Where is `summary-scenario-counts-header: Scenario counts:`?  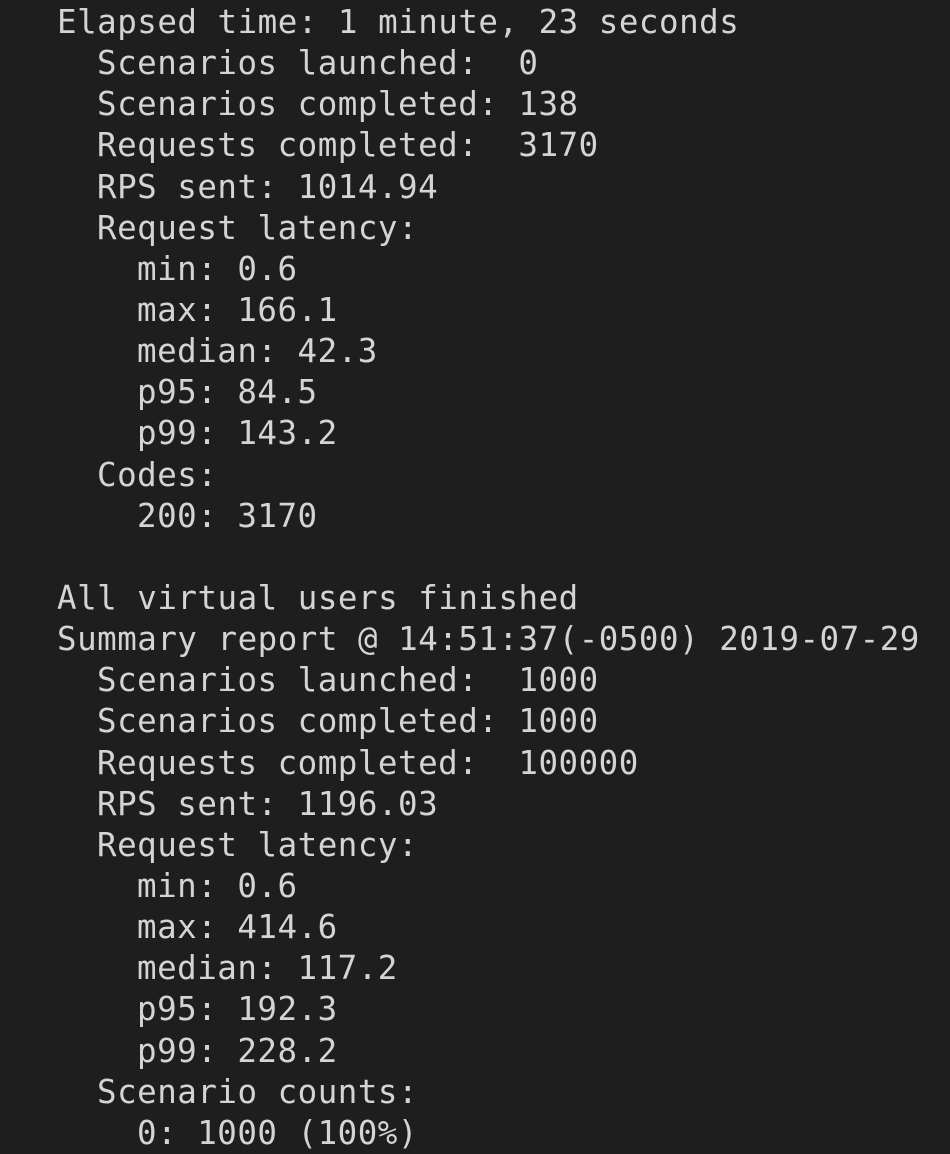
summary-scenario-counts-header: Scenario counts: is located at coordinates (258, 1091).